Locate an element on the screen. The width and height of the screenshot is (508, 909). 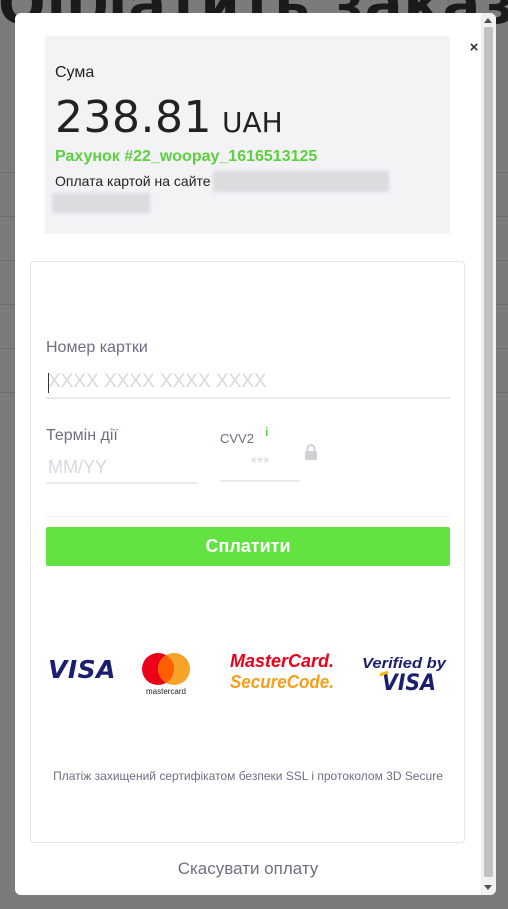
mastercard-securecode-logo: MasterCard. SecureCode. is located at coordinates (282, 671).